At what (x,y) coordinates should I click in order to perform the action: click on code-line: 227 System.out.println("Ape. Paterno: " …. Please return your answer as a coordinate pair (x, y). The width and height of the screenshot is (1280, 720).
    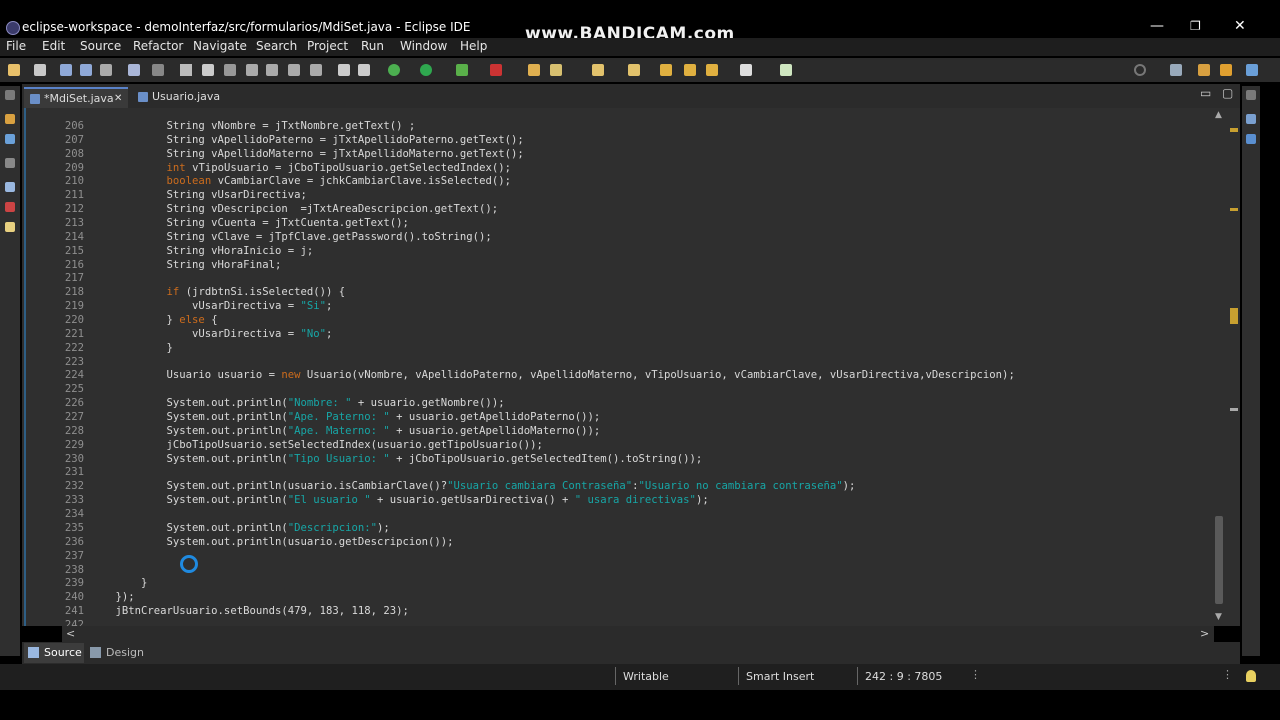
    Looking at the image, I should click on (639, 418).